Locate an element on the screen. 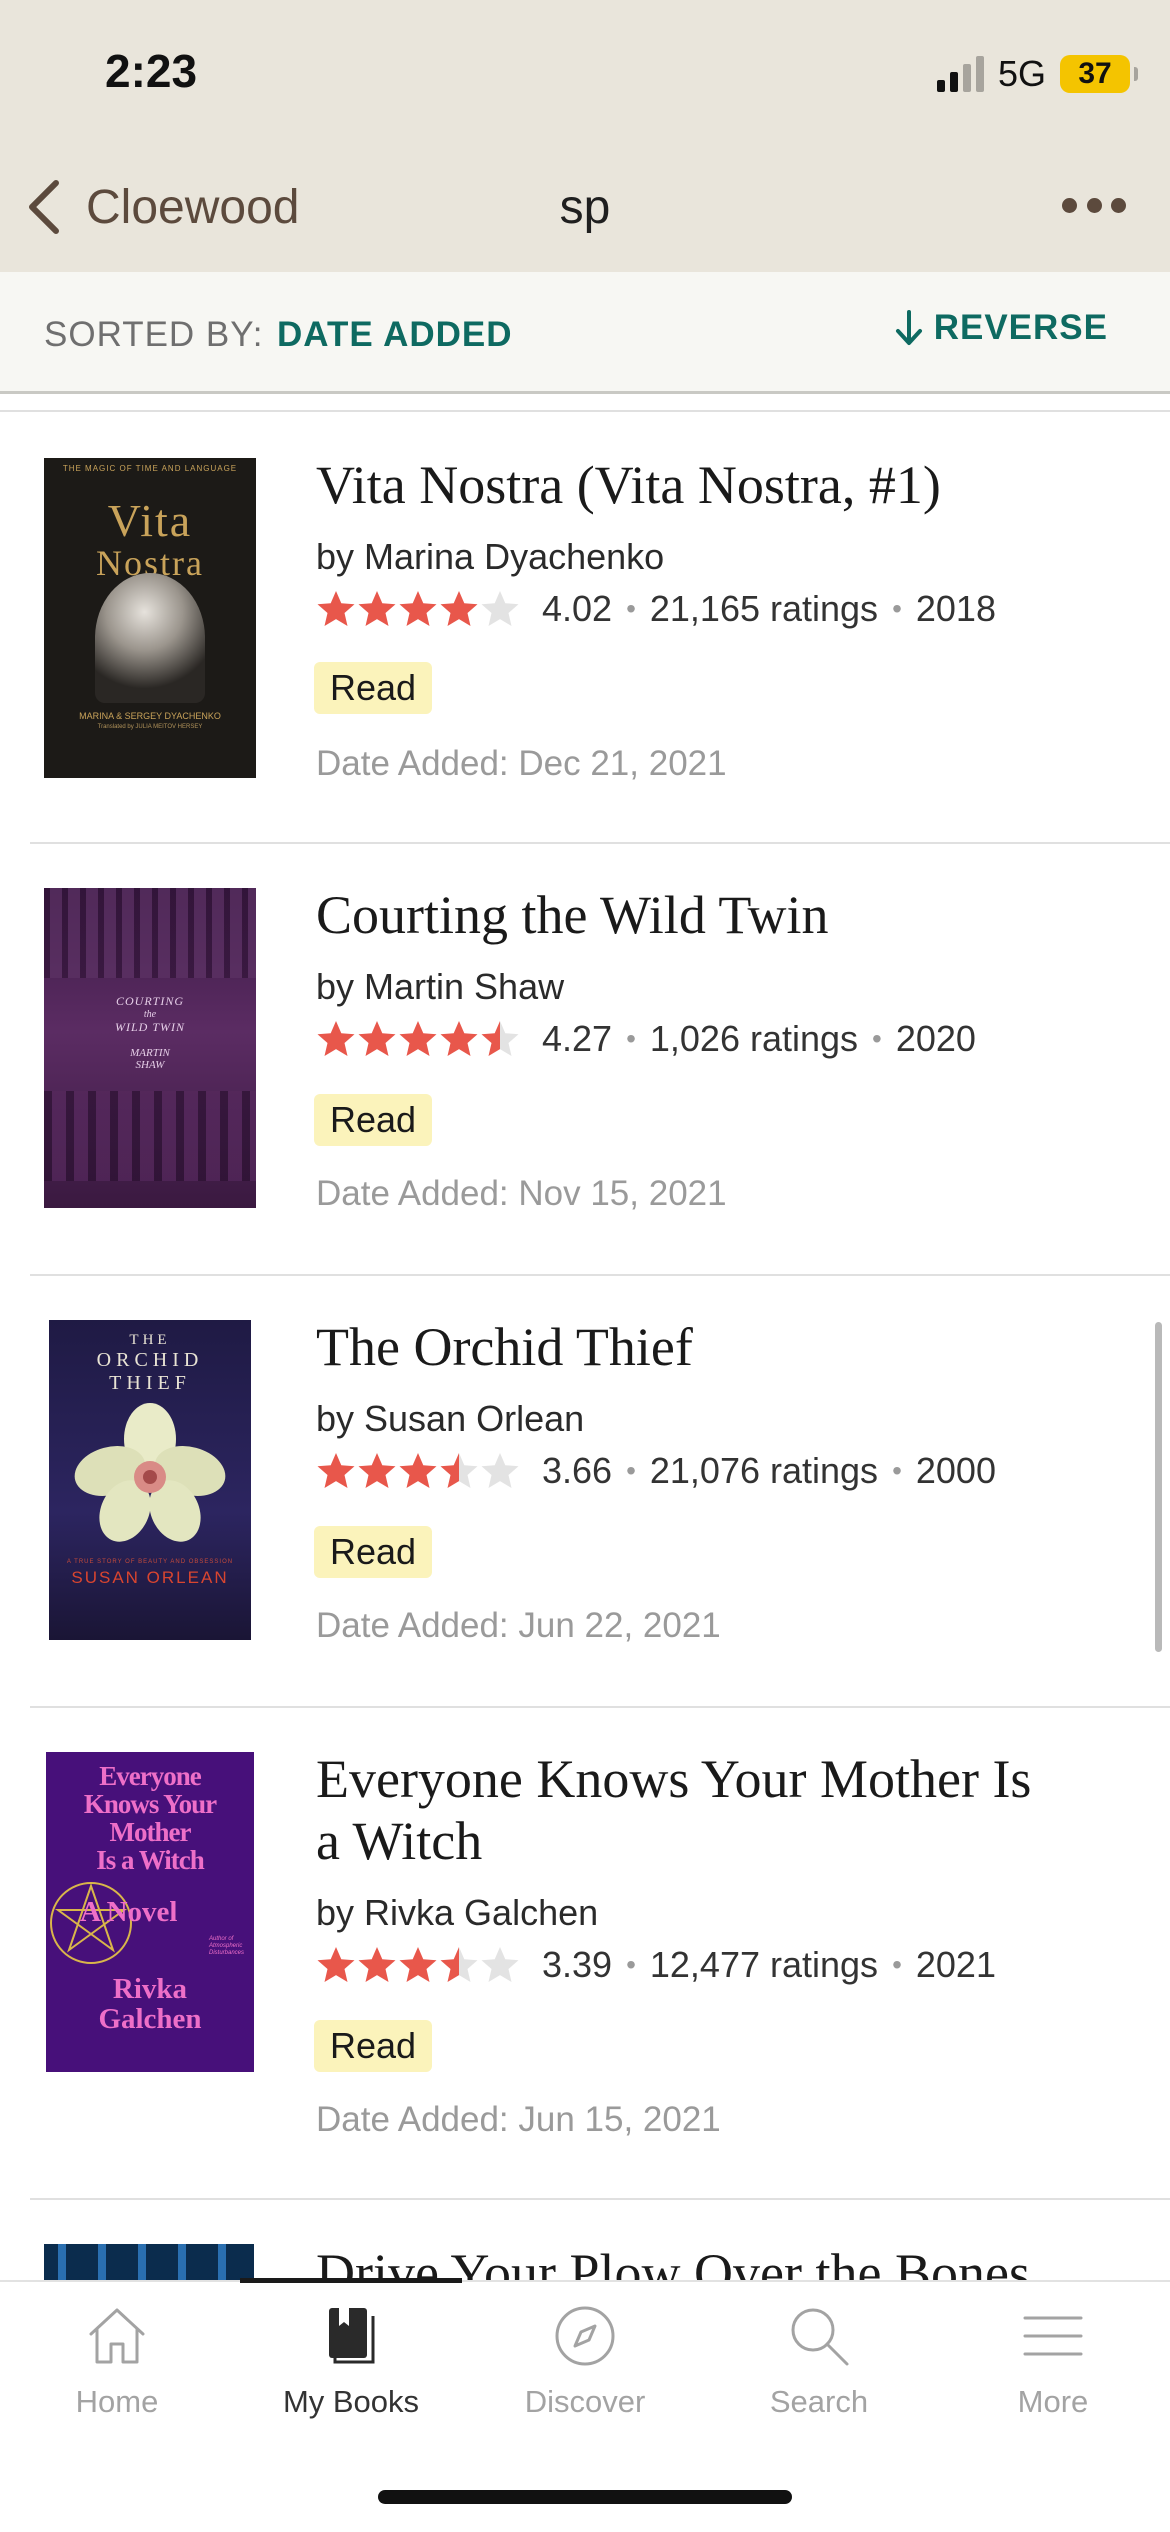  status-time: 2:23 is located at coordinates (151, 71).